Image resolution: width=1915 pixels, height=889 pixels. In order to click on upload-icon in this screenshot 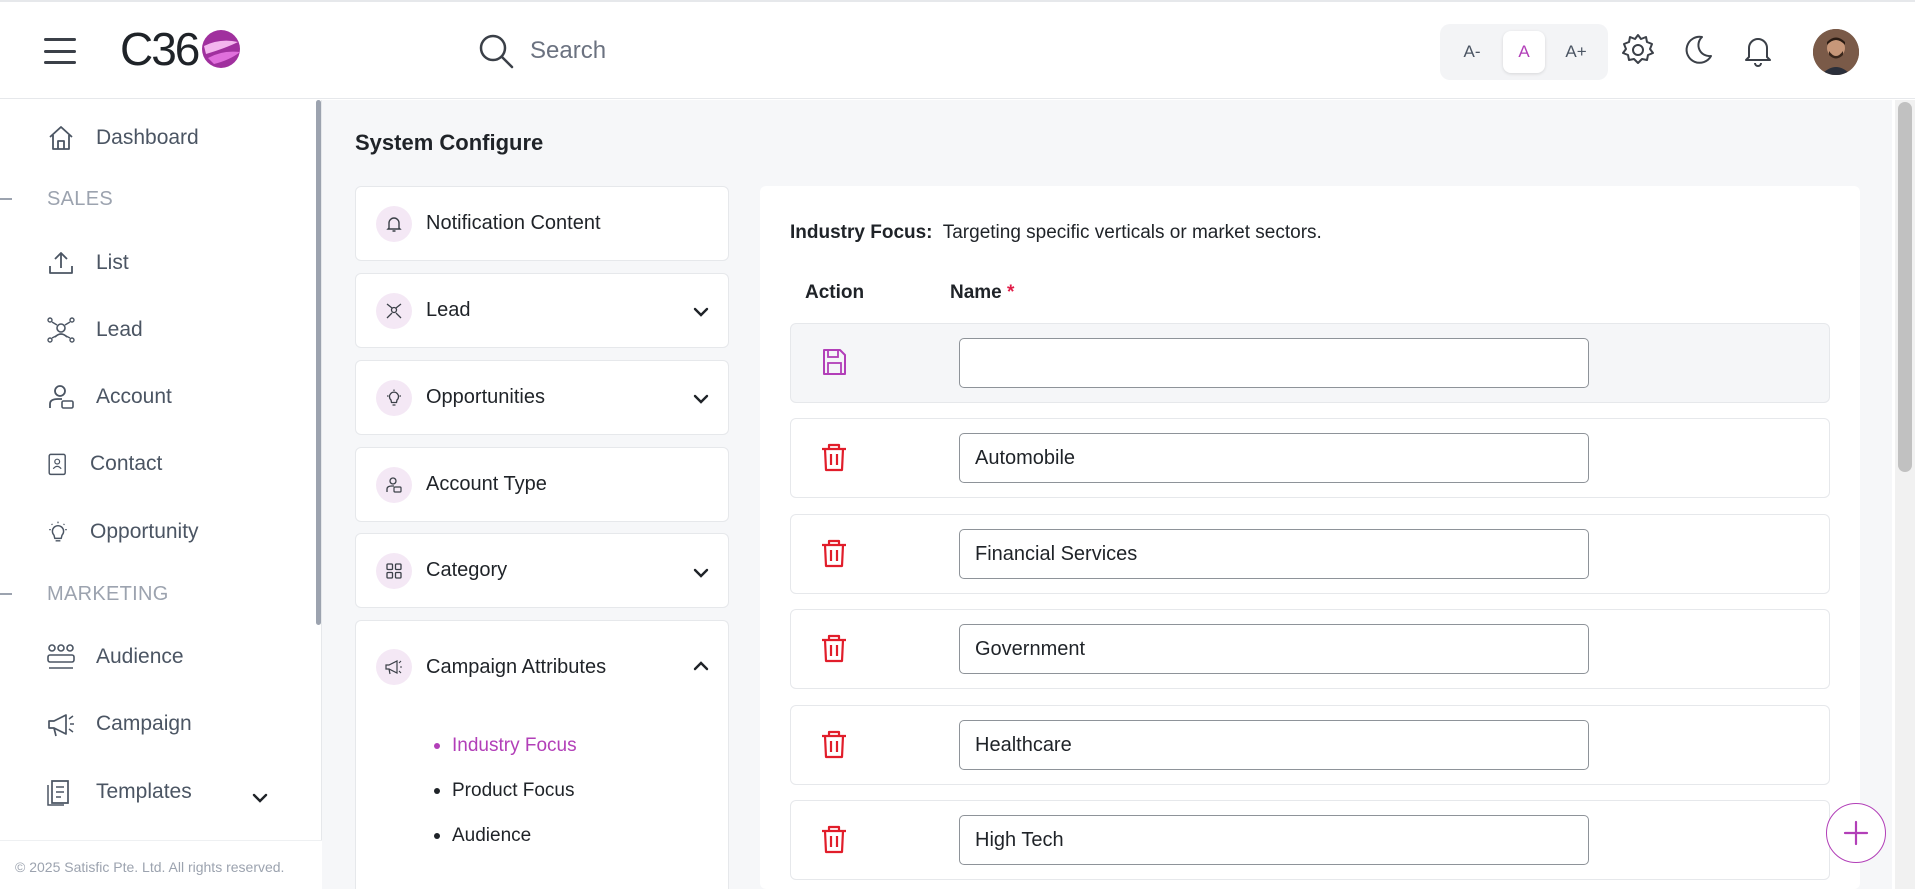, I will do `click(61, 263)`.